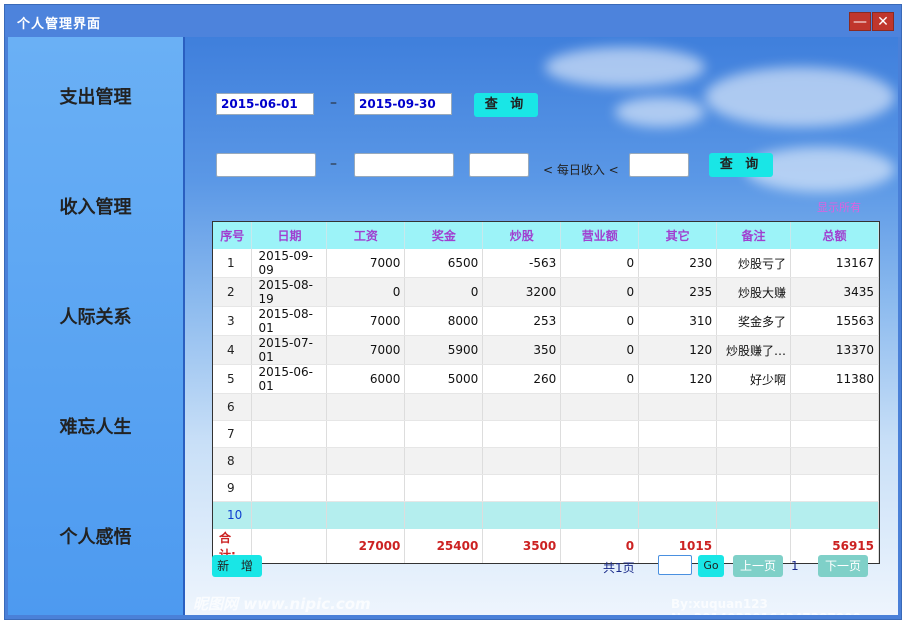  What do you see at coordinates (834, 350) in the screenshot?
I see `cell-total: 13370` at bounding box center [834, 350].